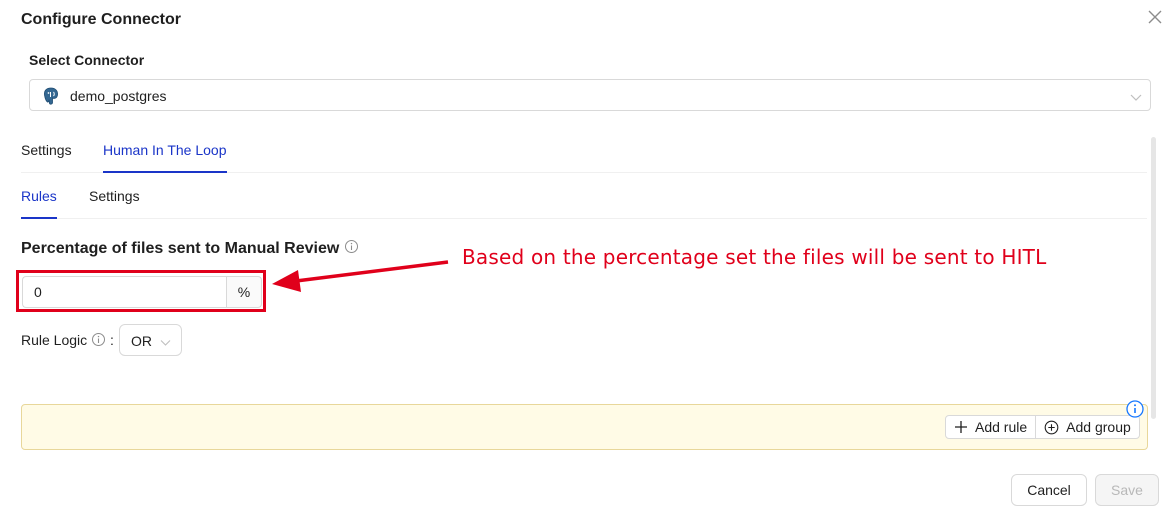  What do you see at coordinates (87, 60) in the screenshot?
I see `select-connector-label: Select Connector` at bounding box center [87, 60].